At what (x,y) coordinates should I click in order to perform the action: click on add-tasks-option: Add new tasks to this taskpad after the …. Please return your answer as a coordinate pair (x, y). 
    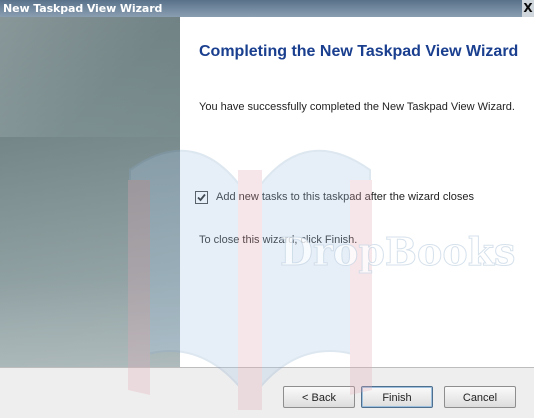
    Looking at the image, I should click on (360, 198).